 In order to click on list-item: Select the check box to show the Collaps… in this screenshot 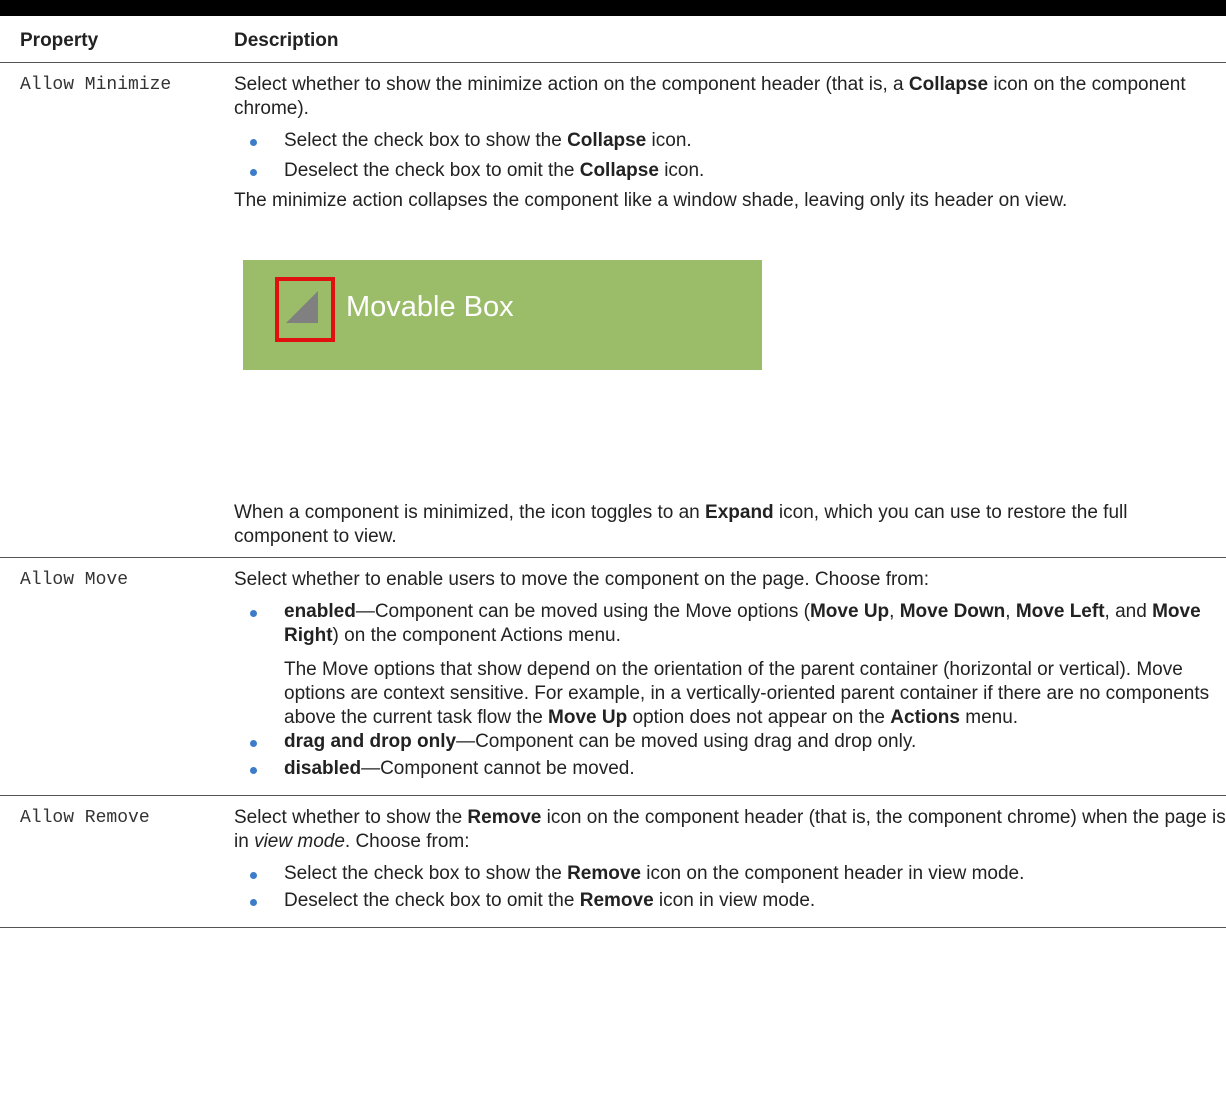, I will do `click(730, 141)`.